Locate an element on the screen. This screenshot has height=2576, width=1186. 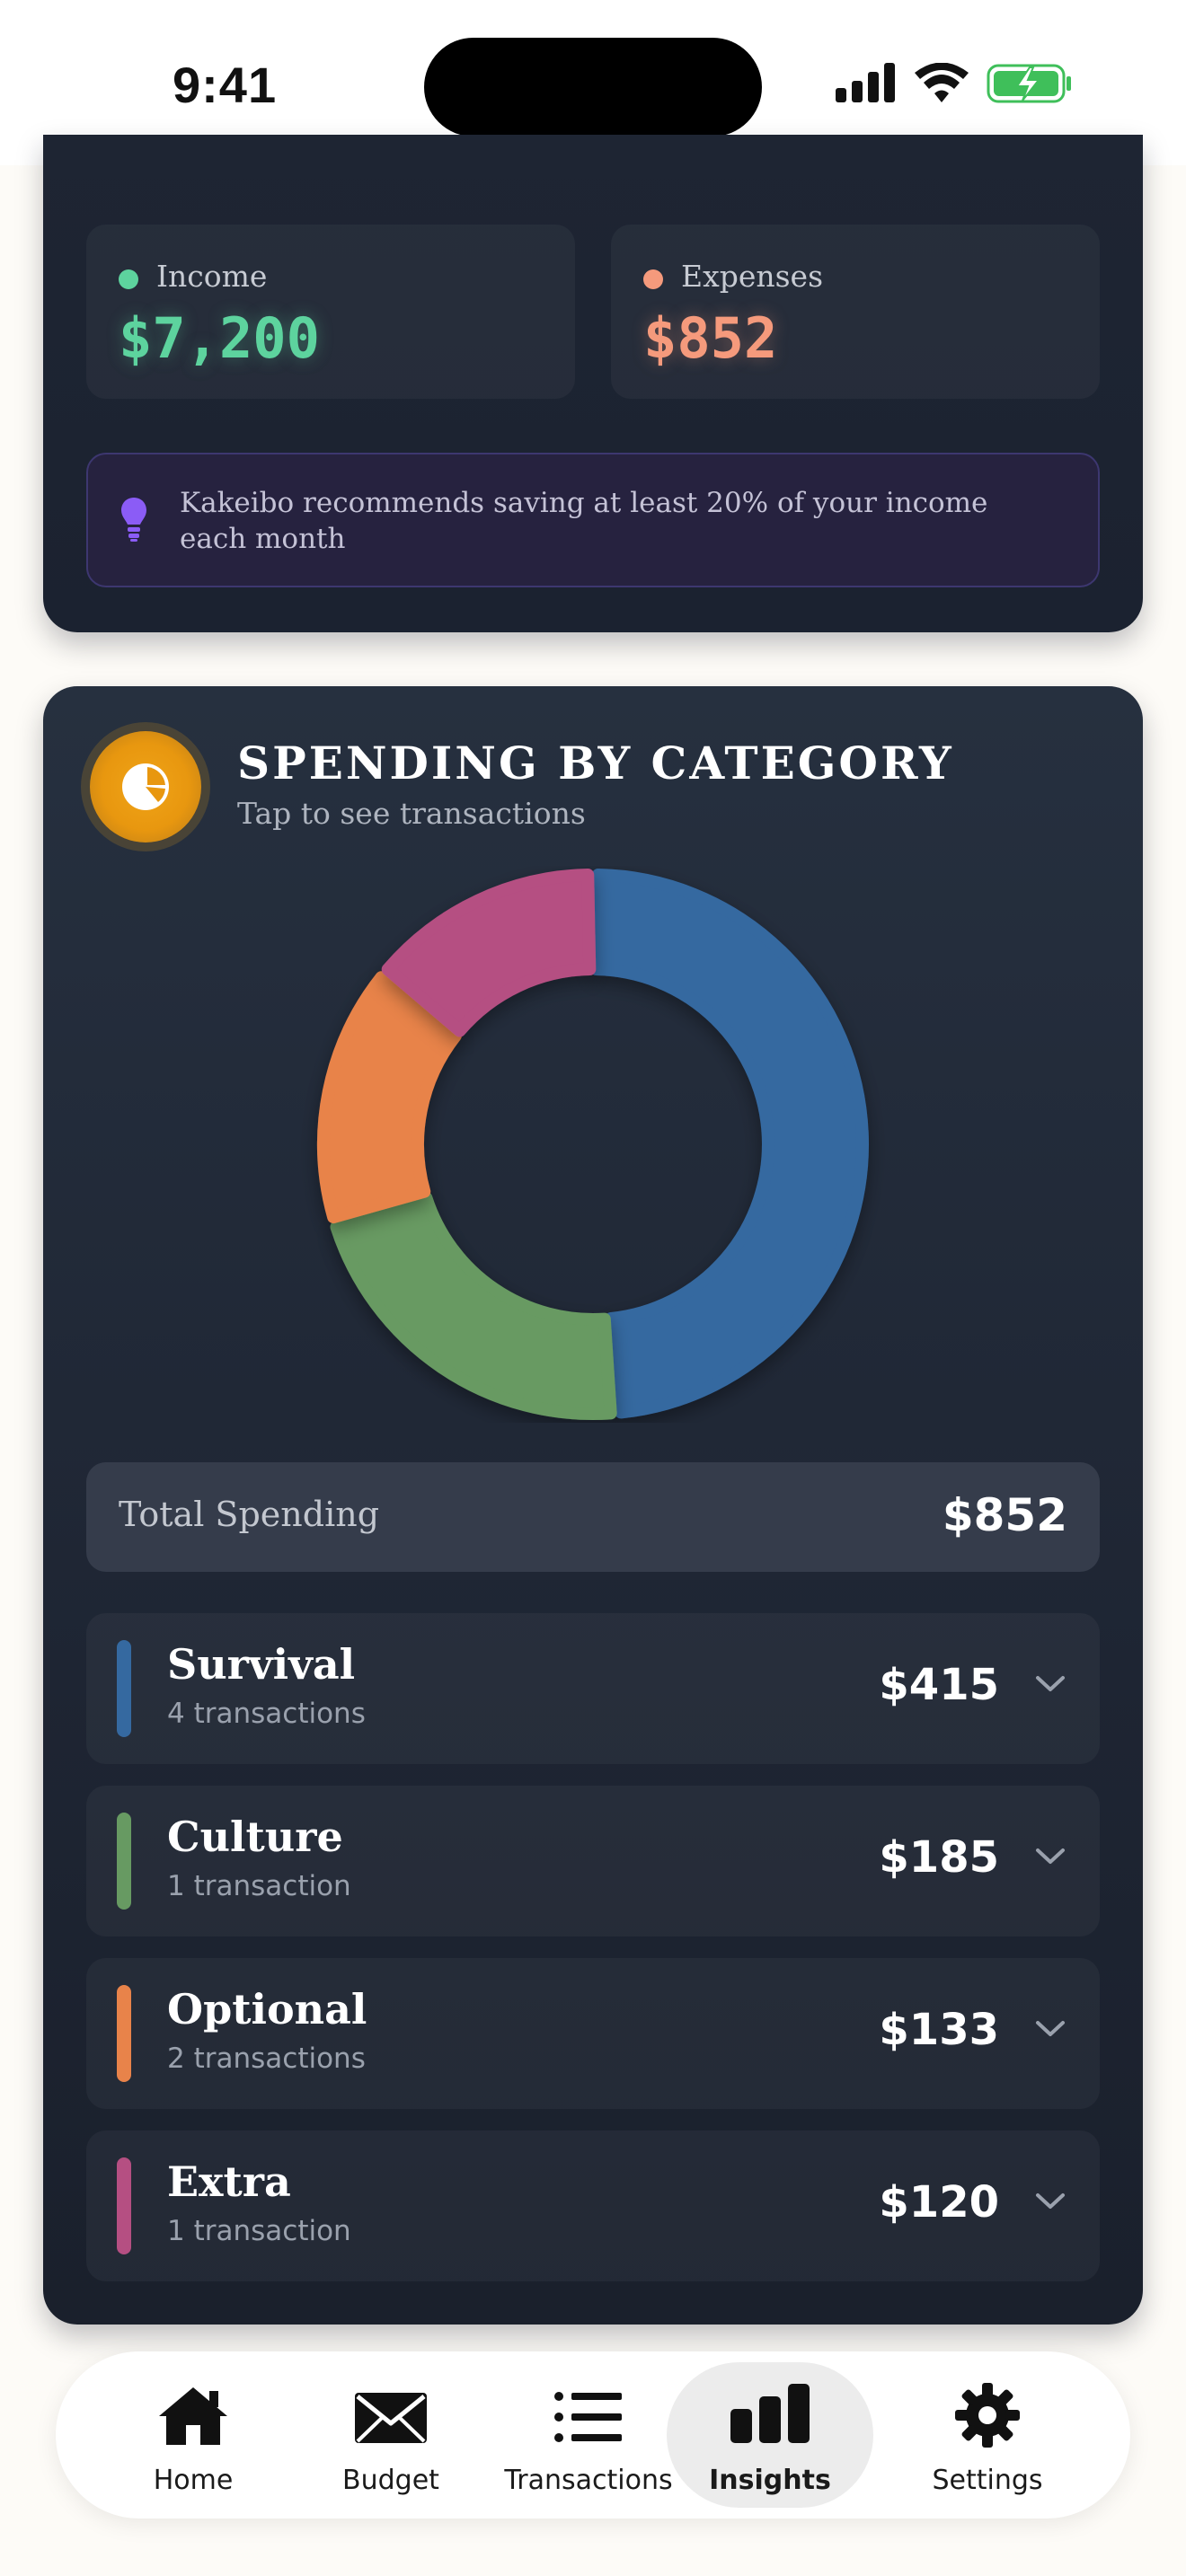
category-row-survival: Survival 4 transactions $415 is located at coordinates (593, 1688).